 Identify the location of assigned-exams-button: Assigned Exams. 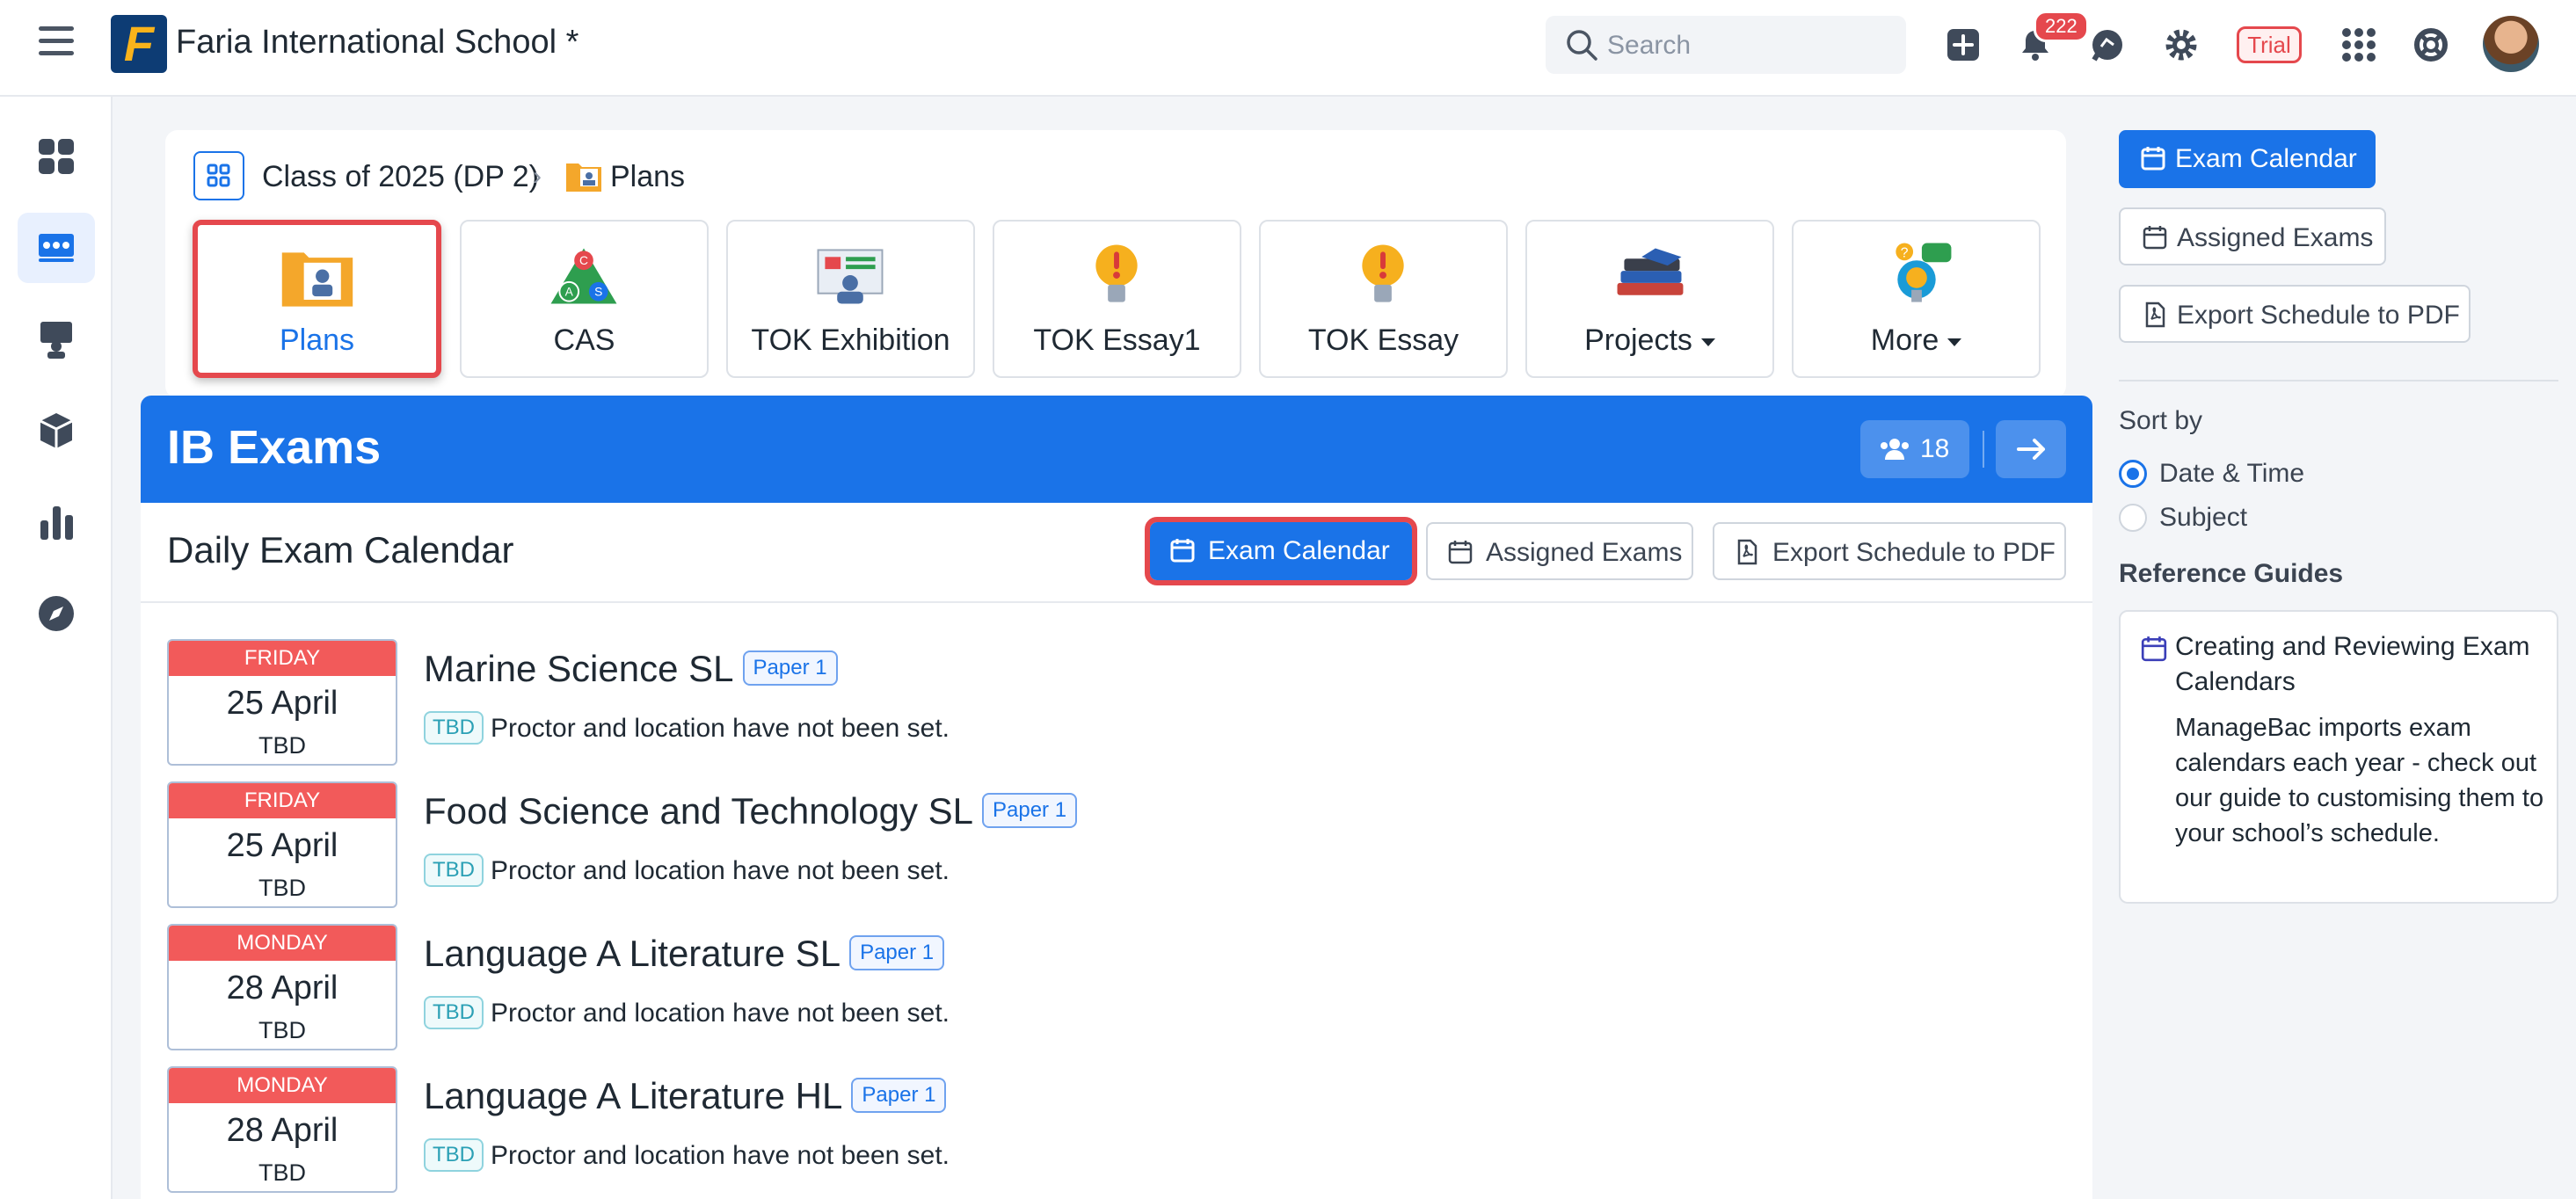
(1559, 551).